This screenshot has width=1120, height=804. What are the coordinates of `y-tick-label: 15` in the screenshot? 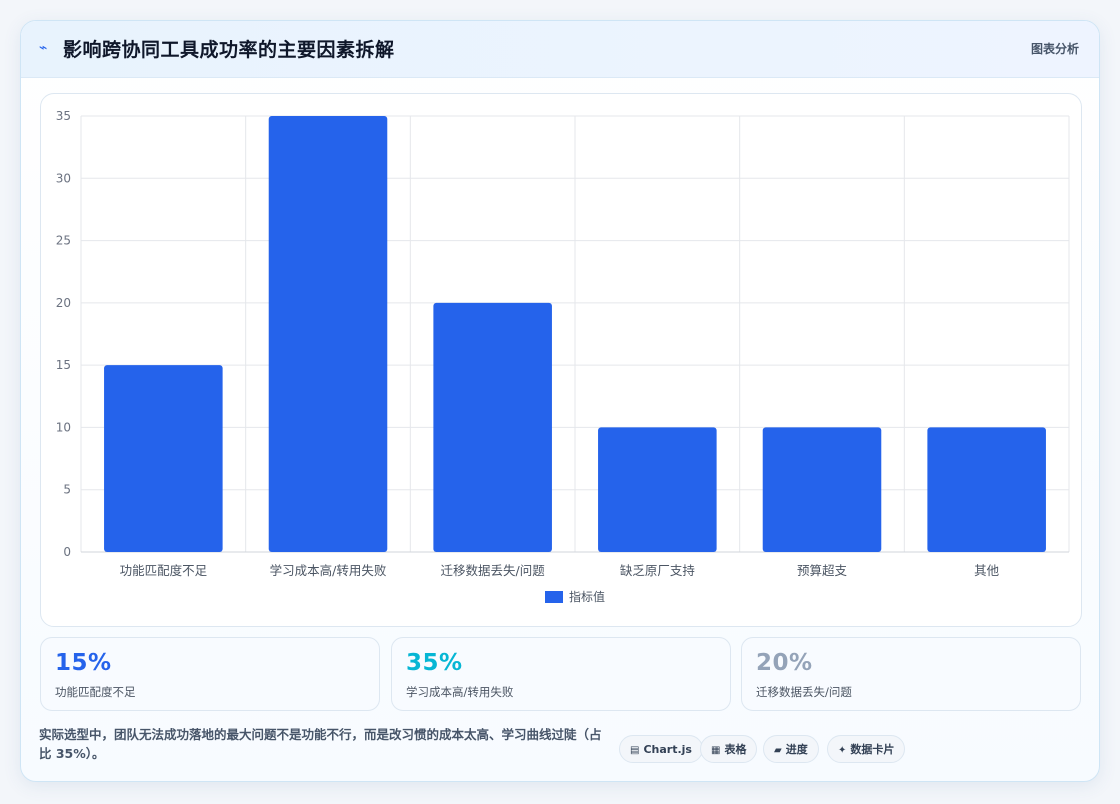 It's located at (63, 365).